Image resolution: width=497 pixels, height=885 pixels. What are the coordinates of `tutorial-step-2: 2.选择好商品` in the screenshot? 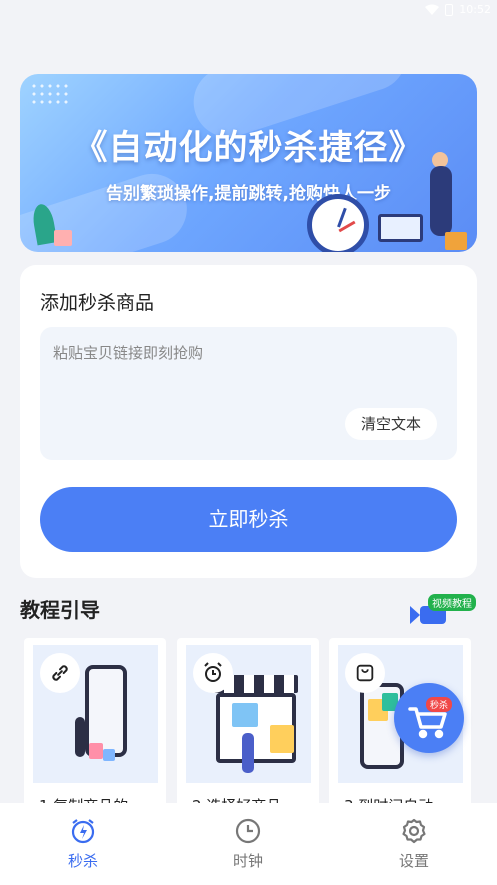 It's located at (248, 723).